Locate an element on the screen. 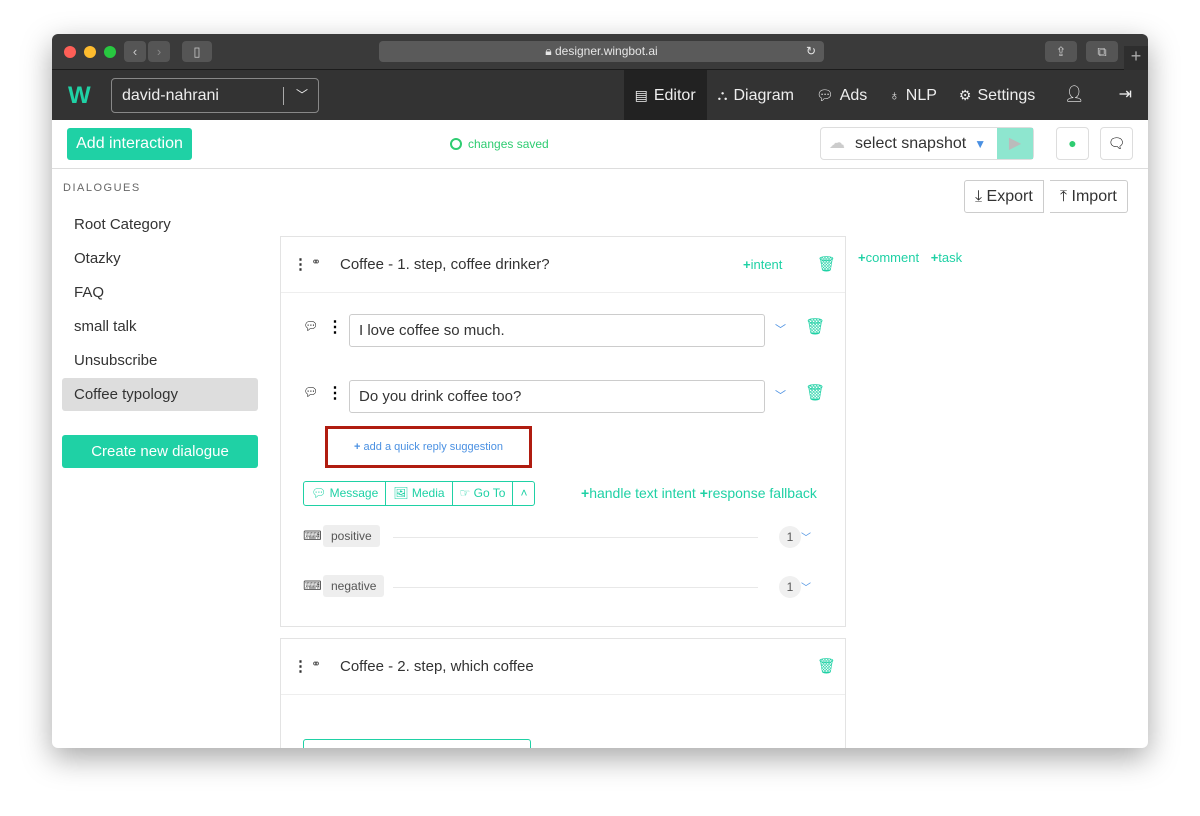 This screenshot has width=1200, height=816. add-intent-link: +intent is located at coordinates (762, 264).